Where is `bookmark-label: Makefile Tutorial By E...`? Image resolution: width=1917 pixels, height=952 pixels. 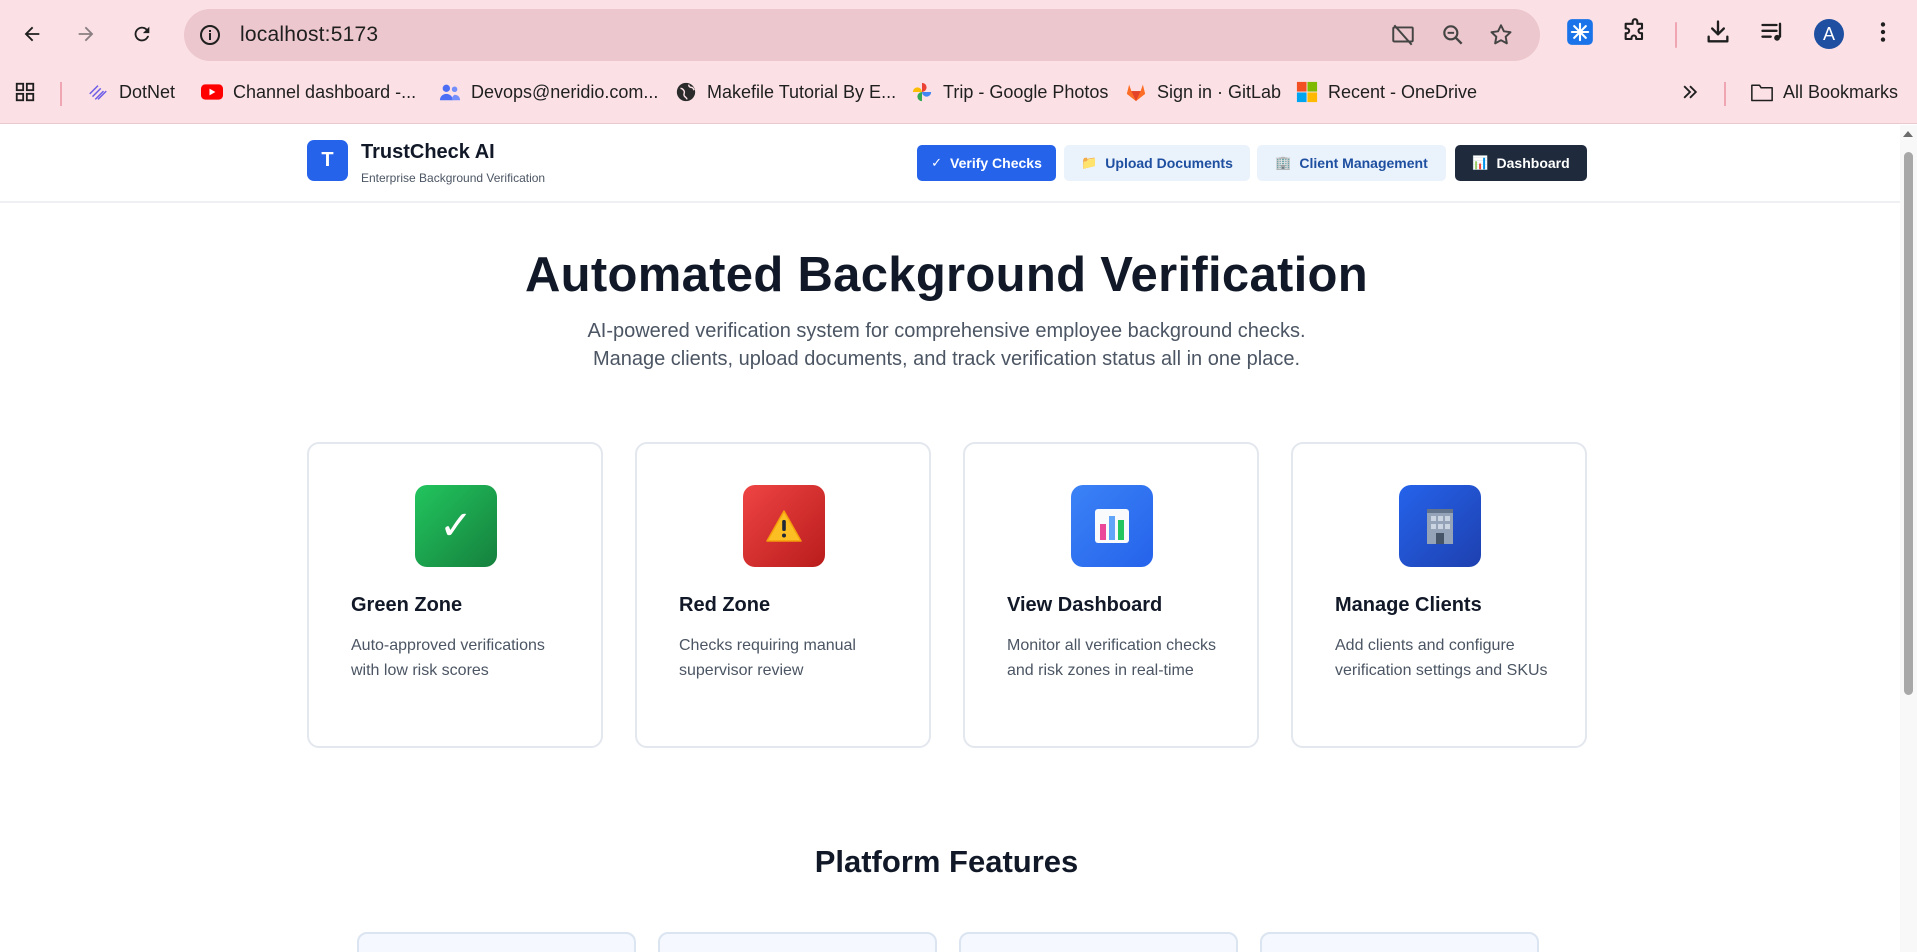
bookmark-label: Makefile Tutorial By E... is located at coordinates (802, 91).